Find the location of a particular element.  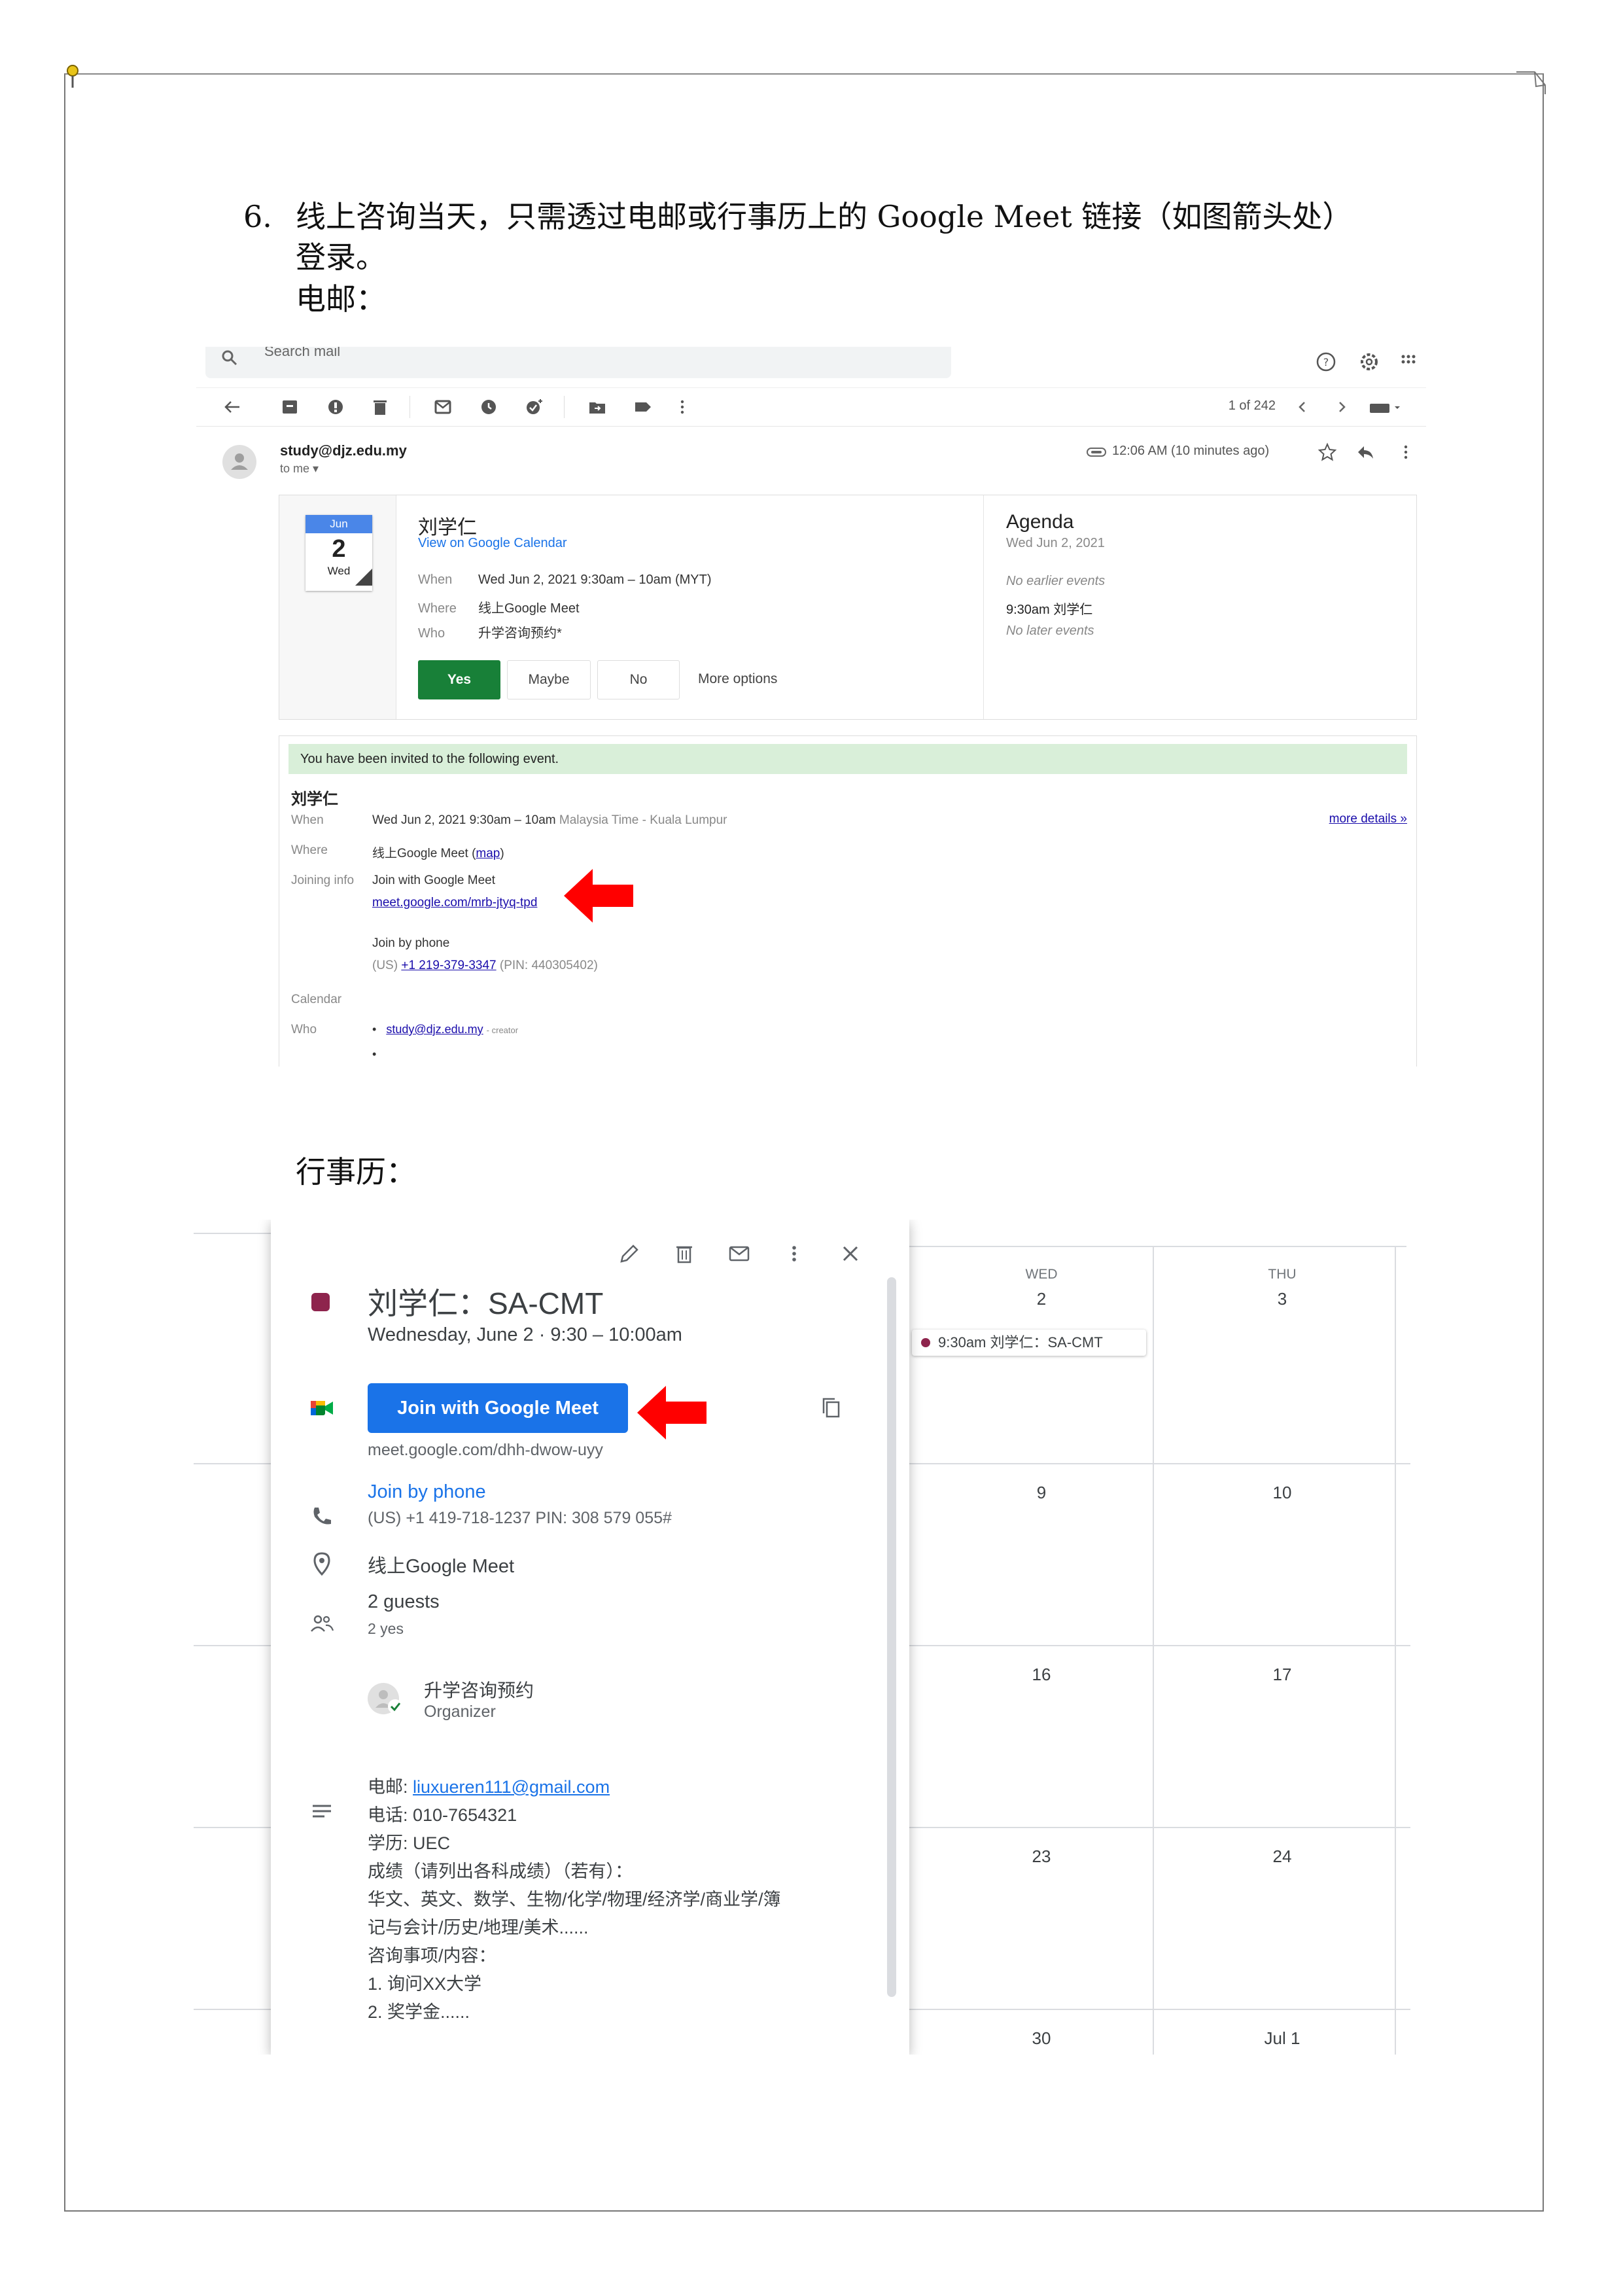

star-icon is located at coordinates (1328, 452).